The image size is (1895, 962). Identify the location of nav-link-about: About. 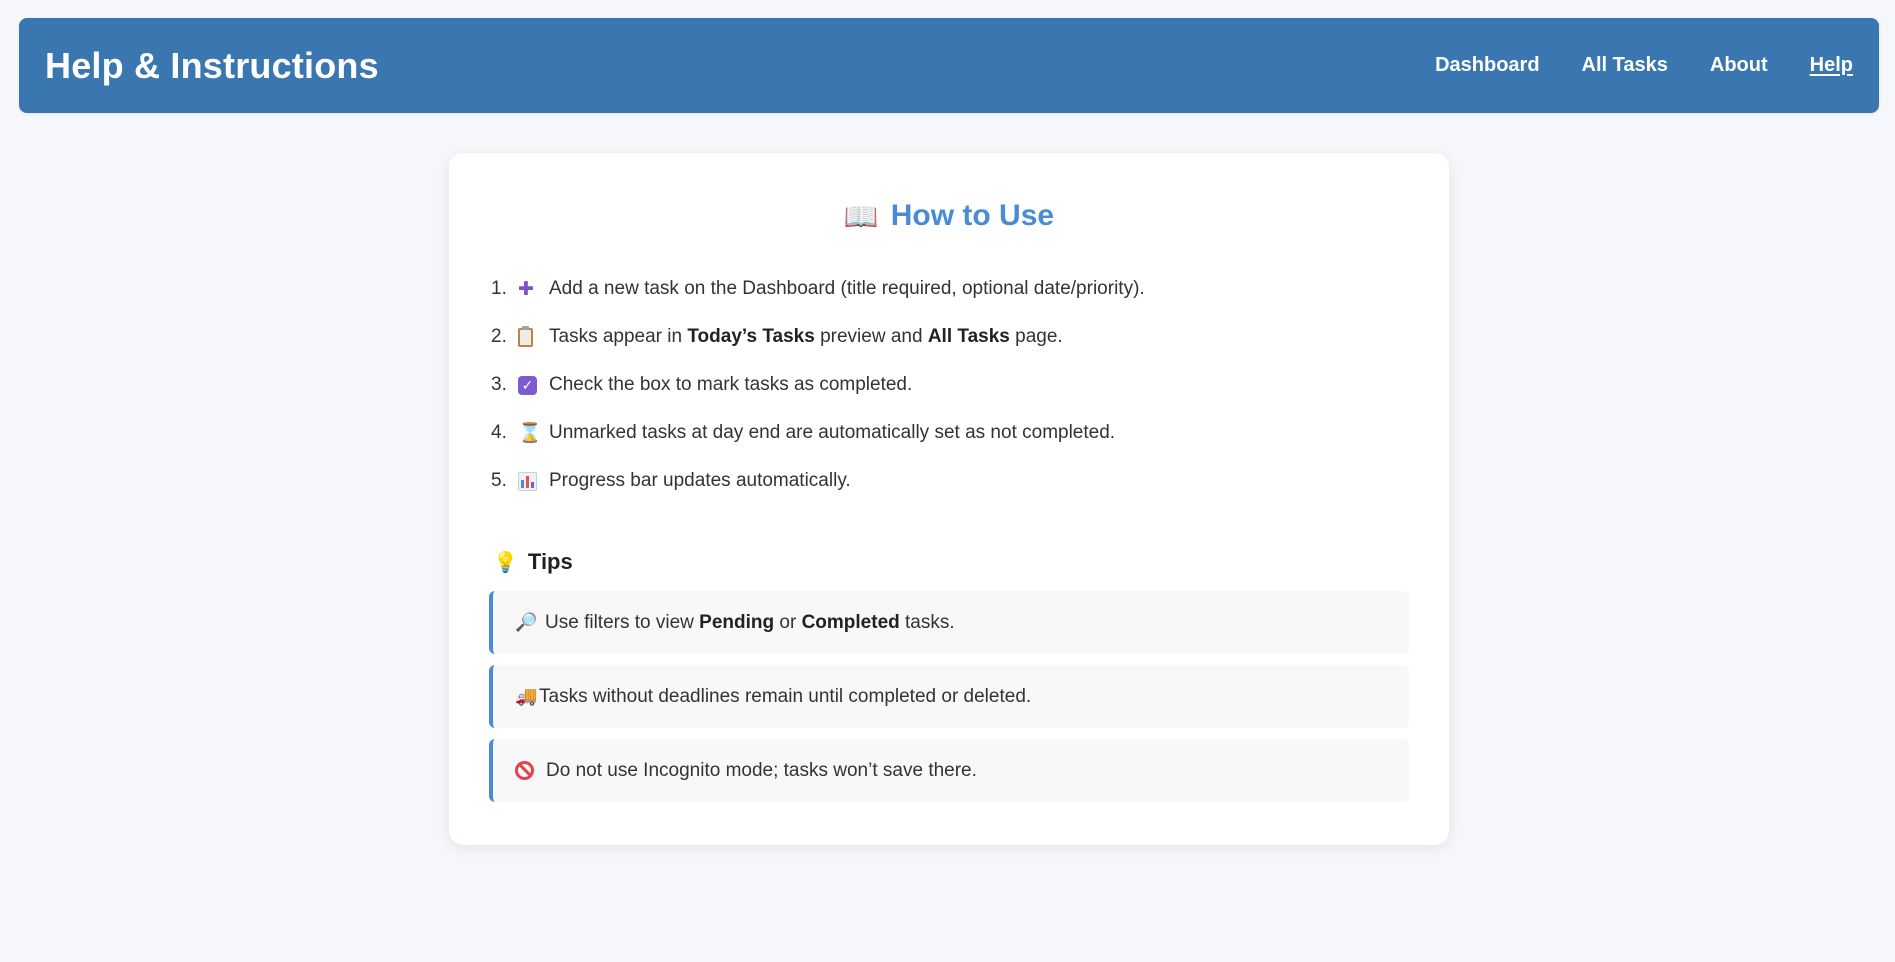
(1739, 65).